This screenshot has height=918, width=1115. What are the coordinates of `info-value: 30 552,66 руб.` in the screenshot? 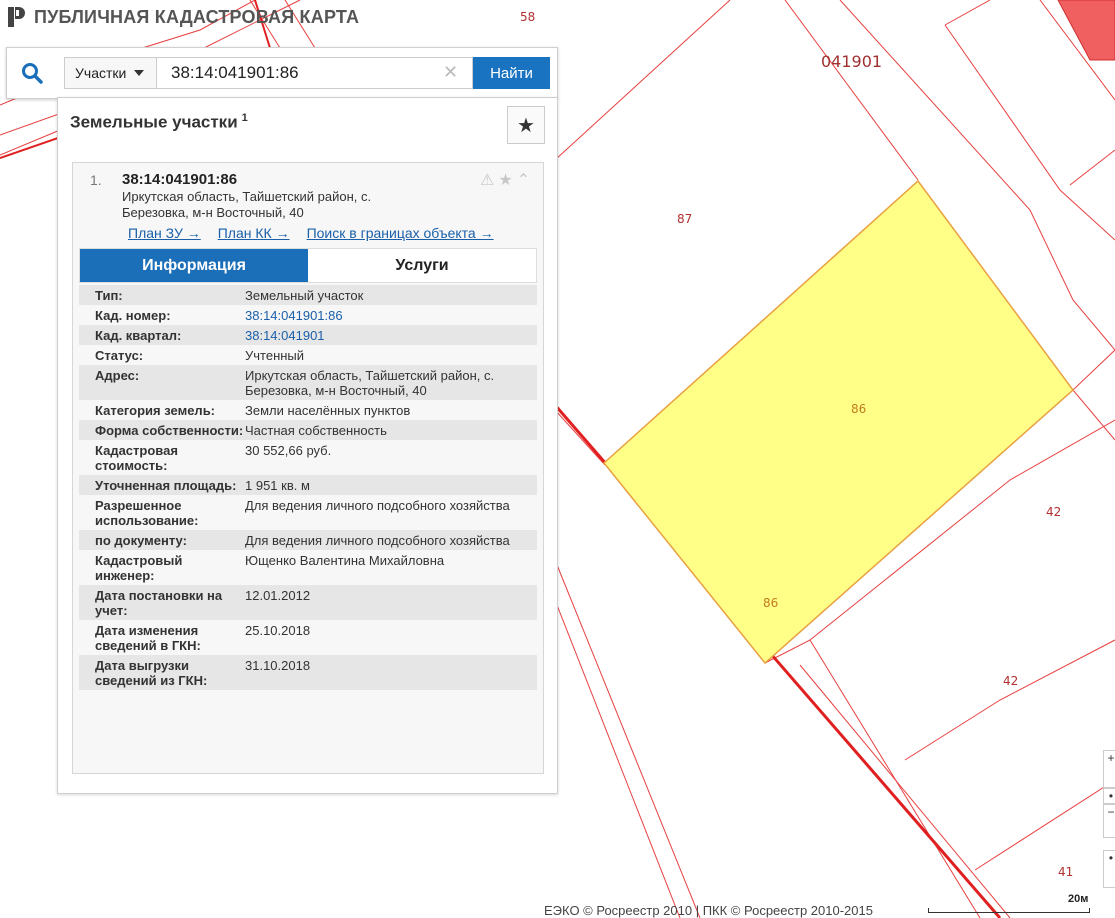 It's located at (288, 450).